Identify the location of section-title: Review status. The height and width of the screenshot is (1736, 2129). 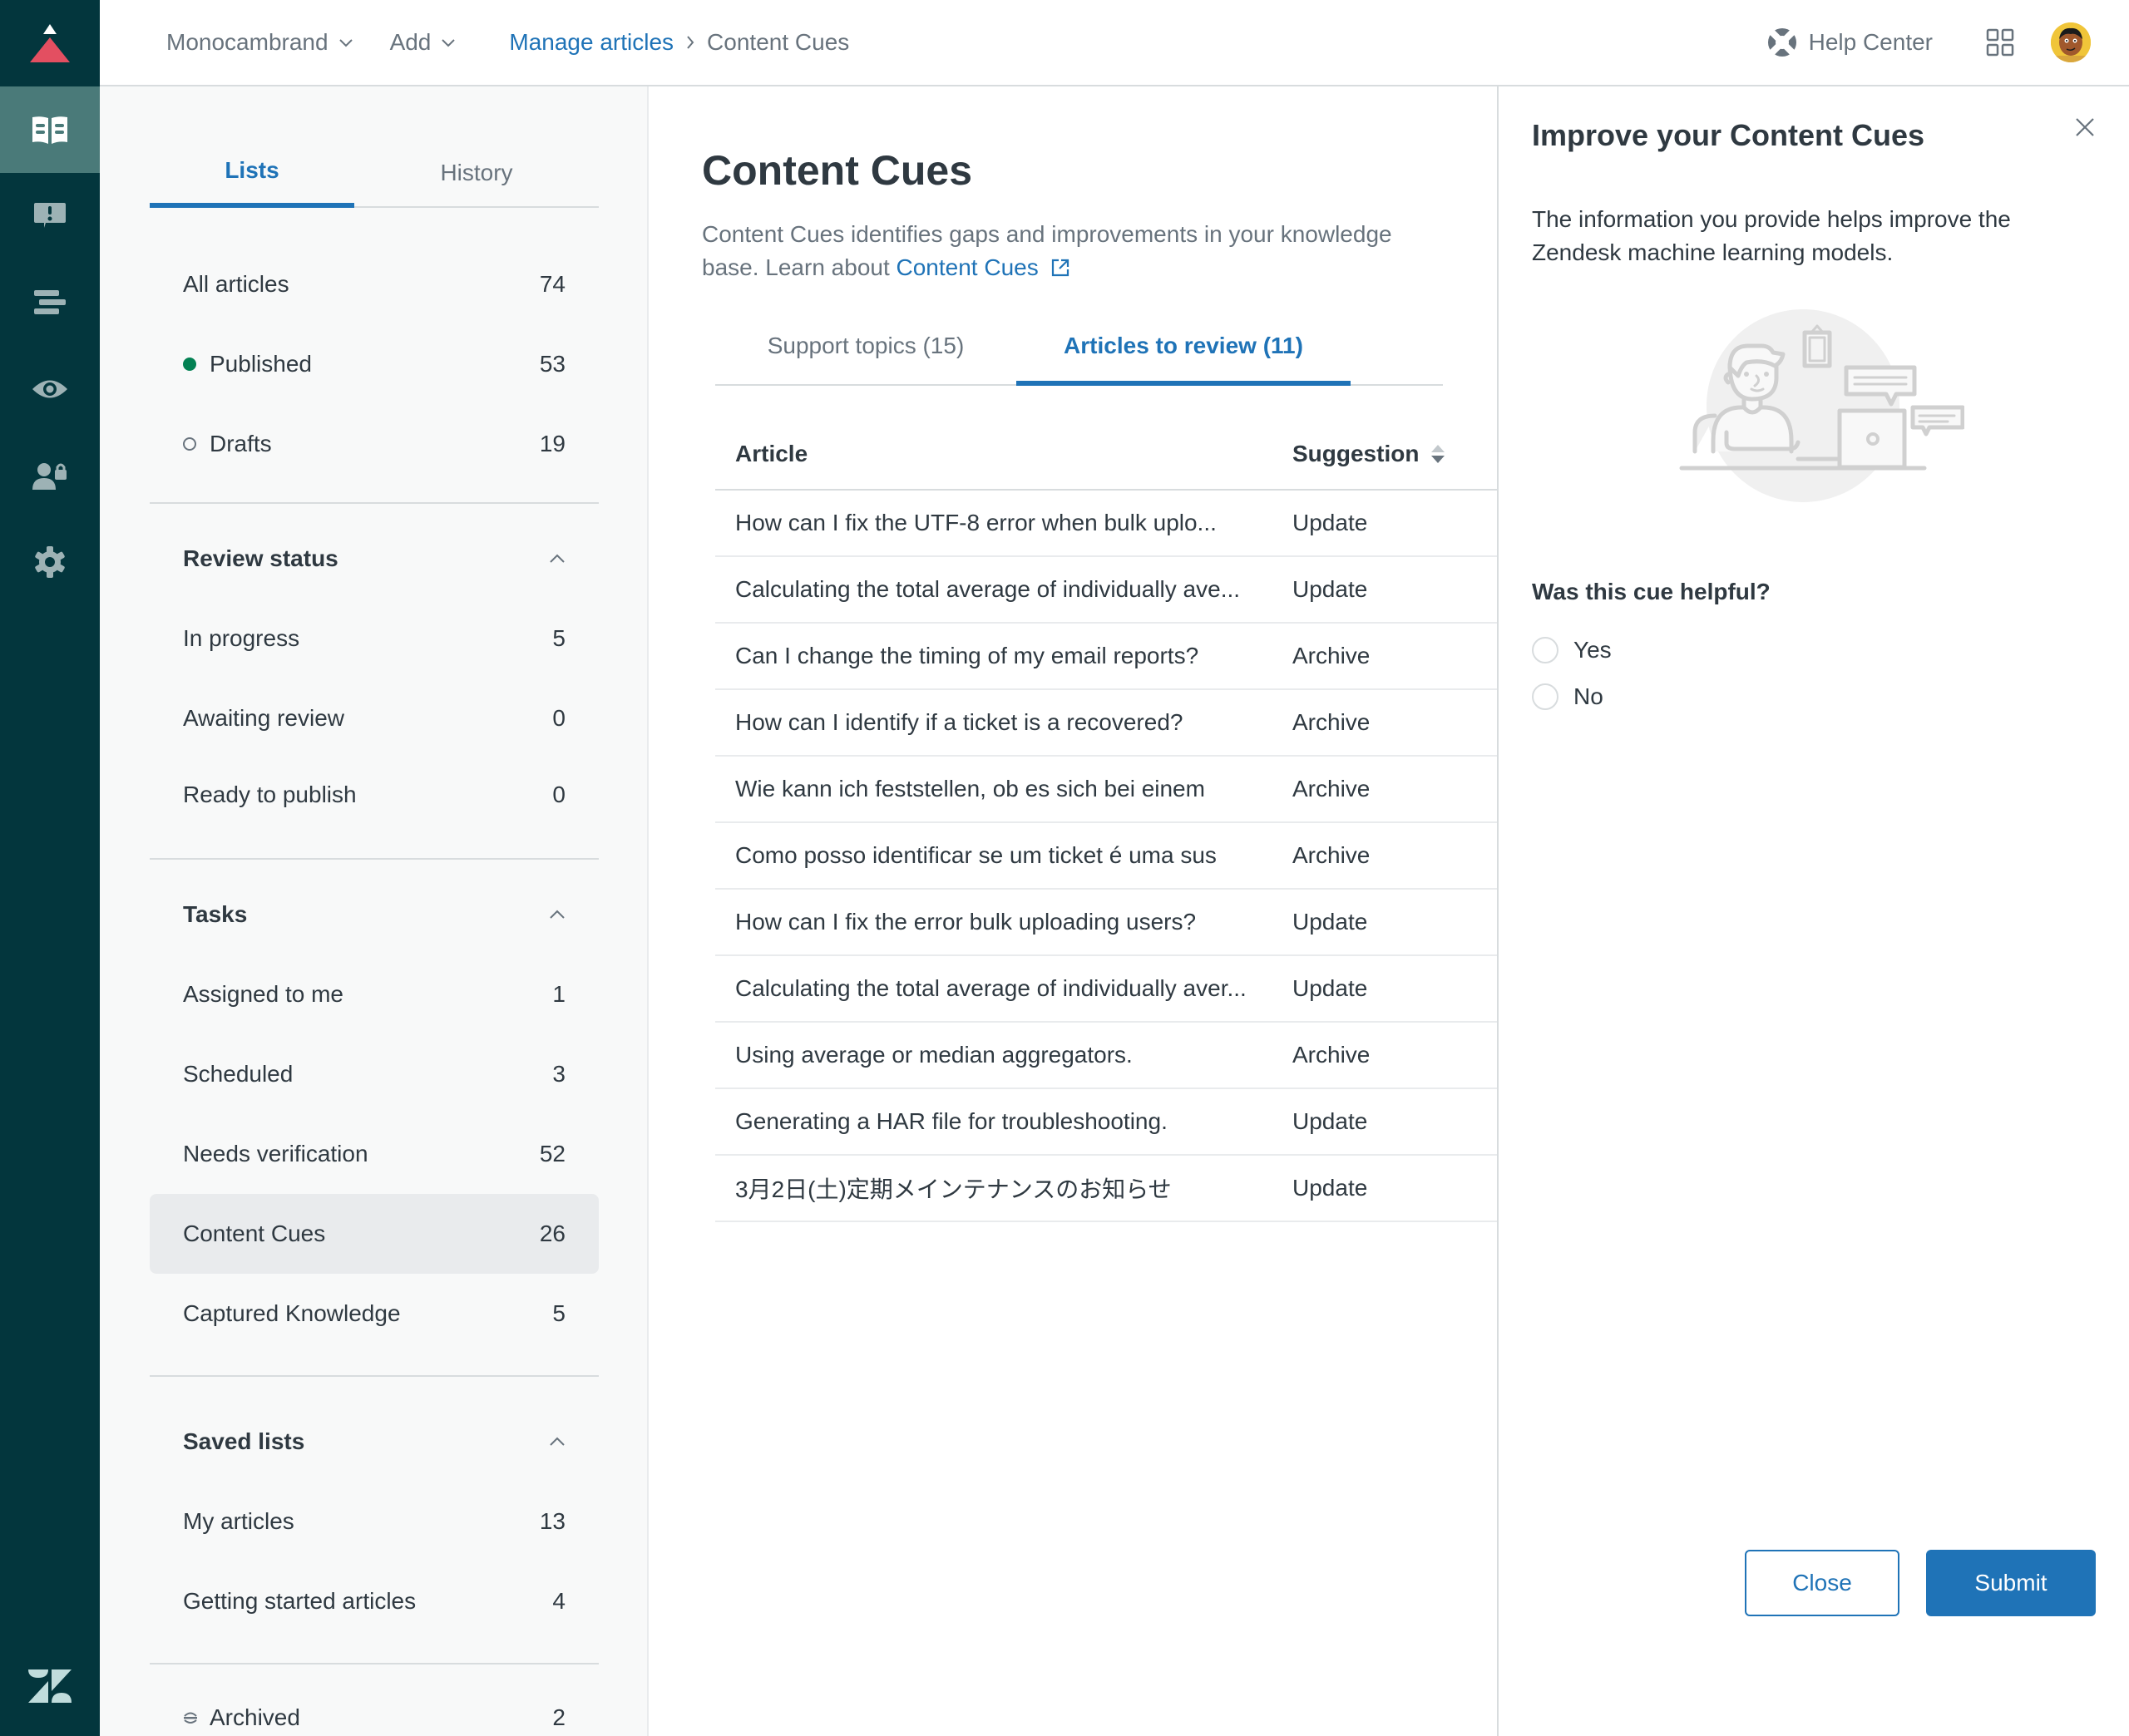
(260, 558).